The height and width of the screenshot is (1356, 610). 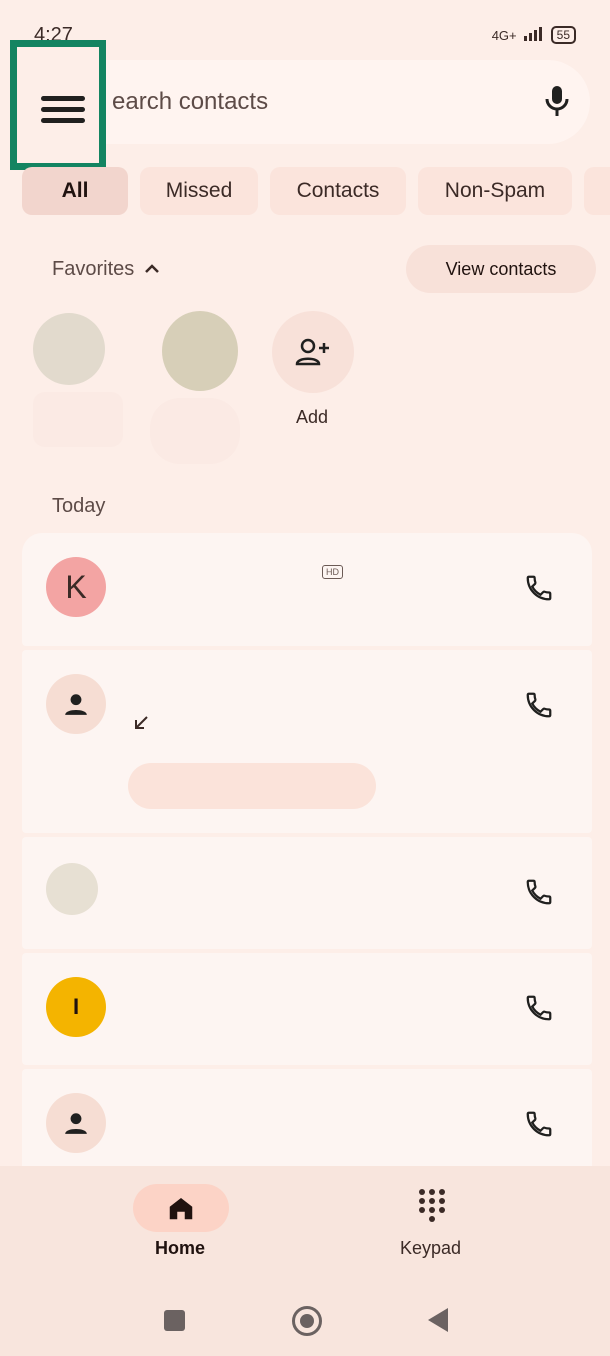 I want to click on home-system-button, so click(x=307, y=1321).